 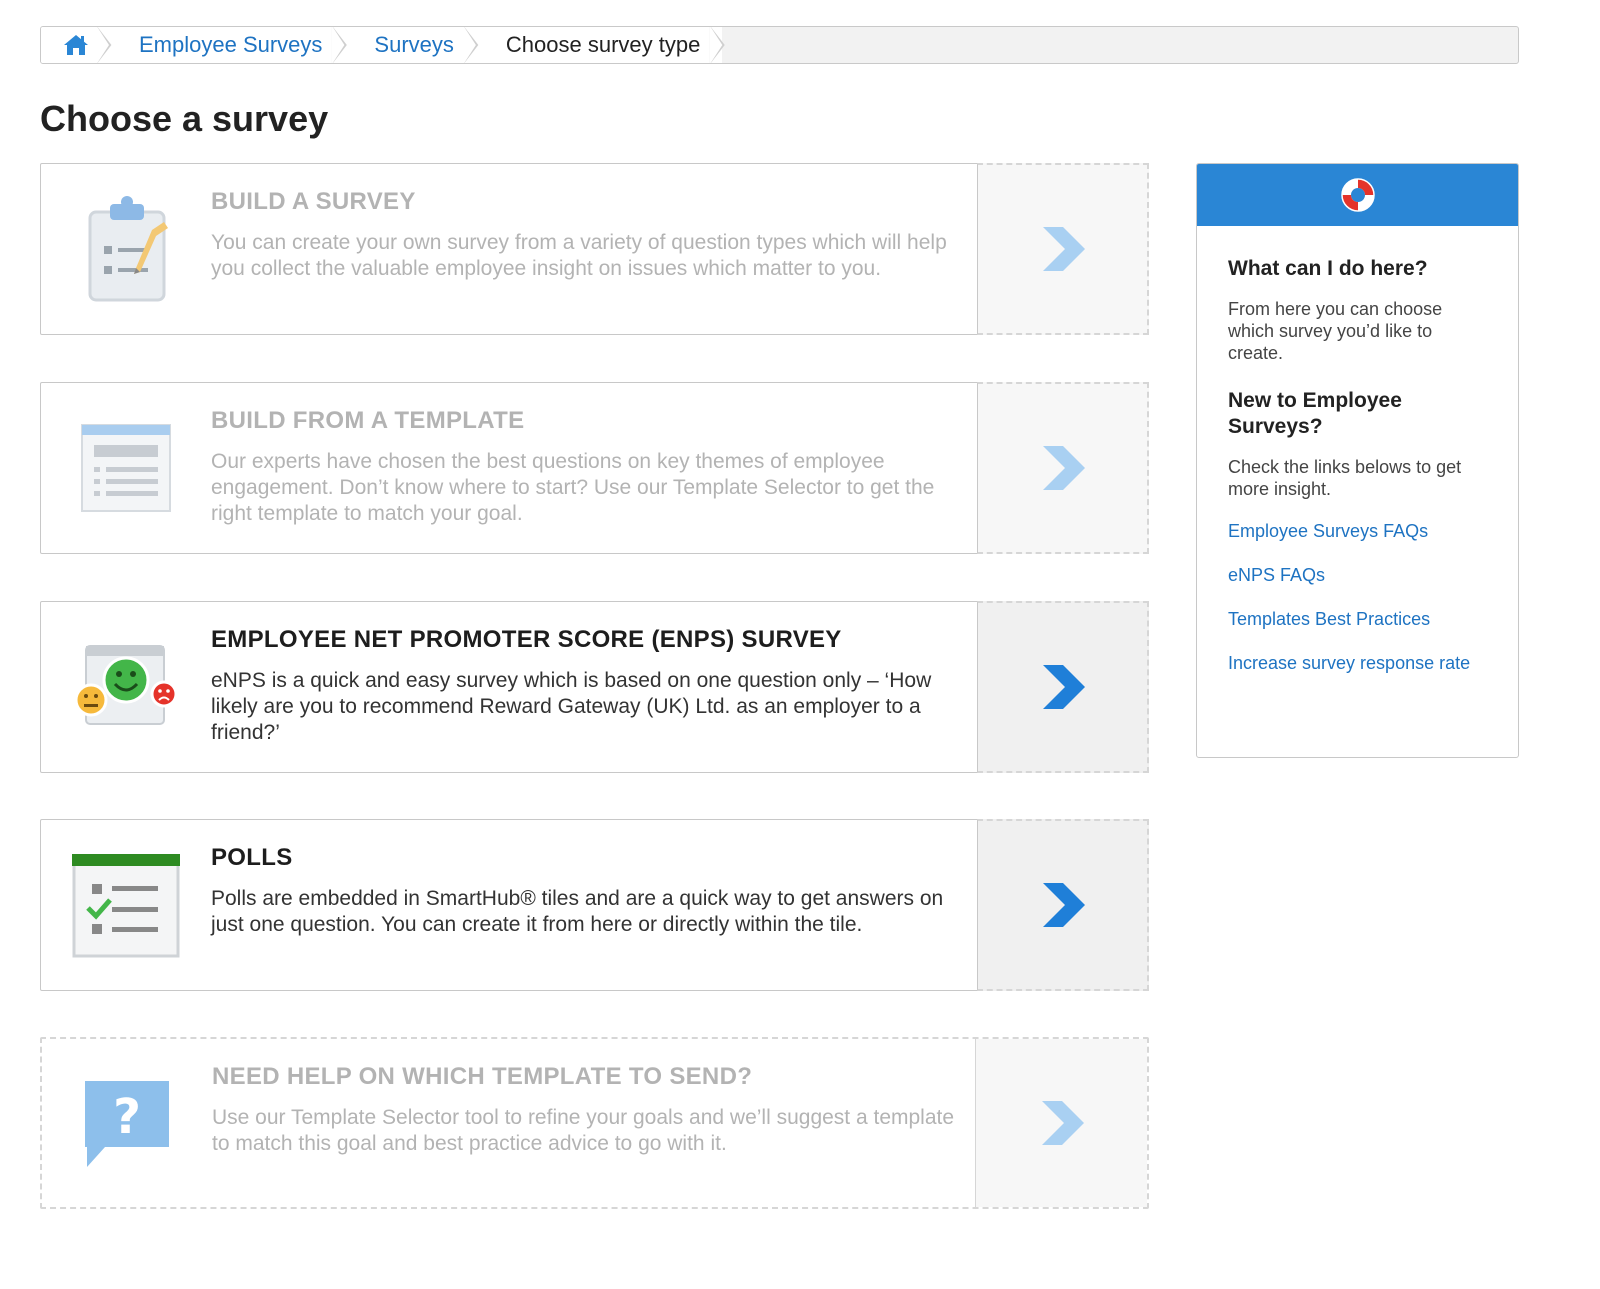 I want to click on card-icon-area: ?, so click(x=127, y=1123).